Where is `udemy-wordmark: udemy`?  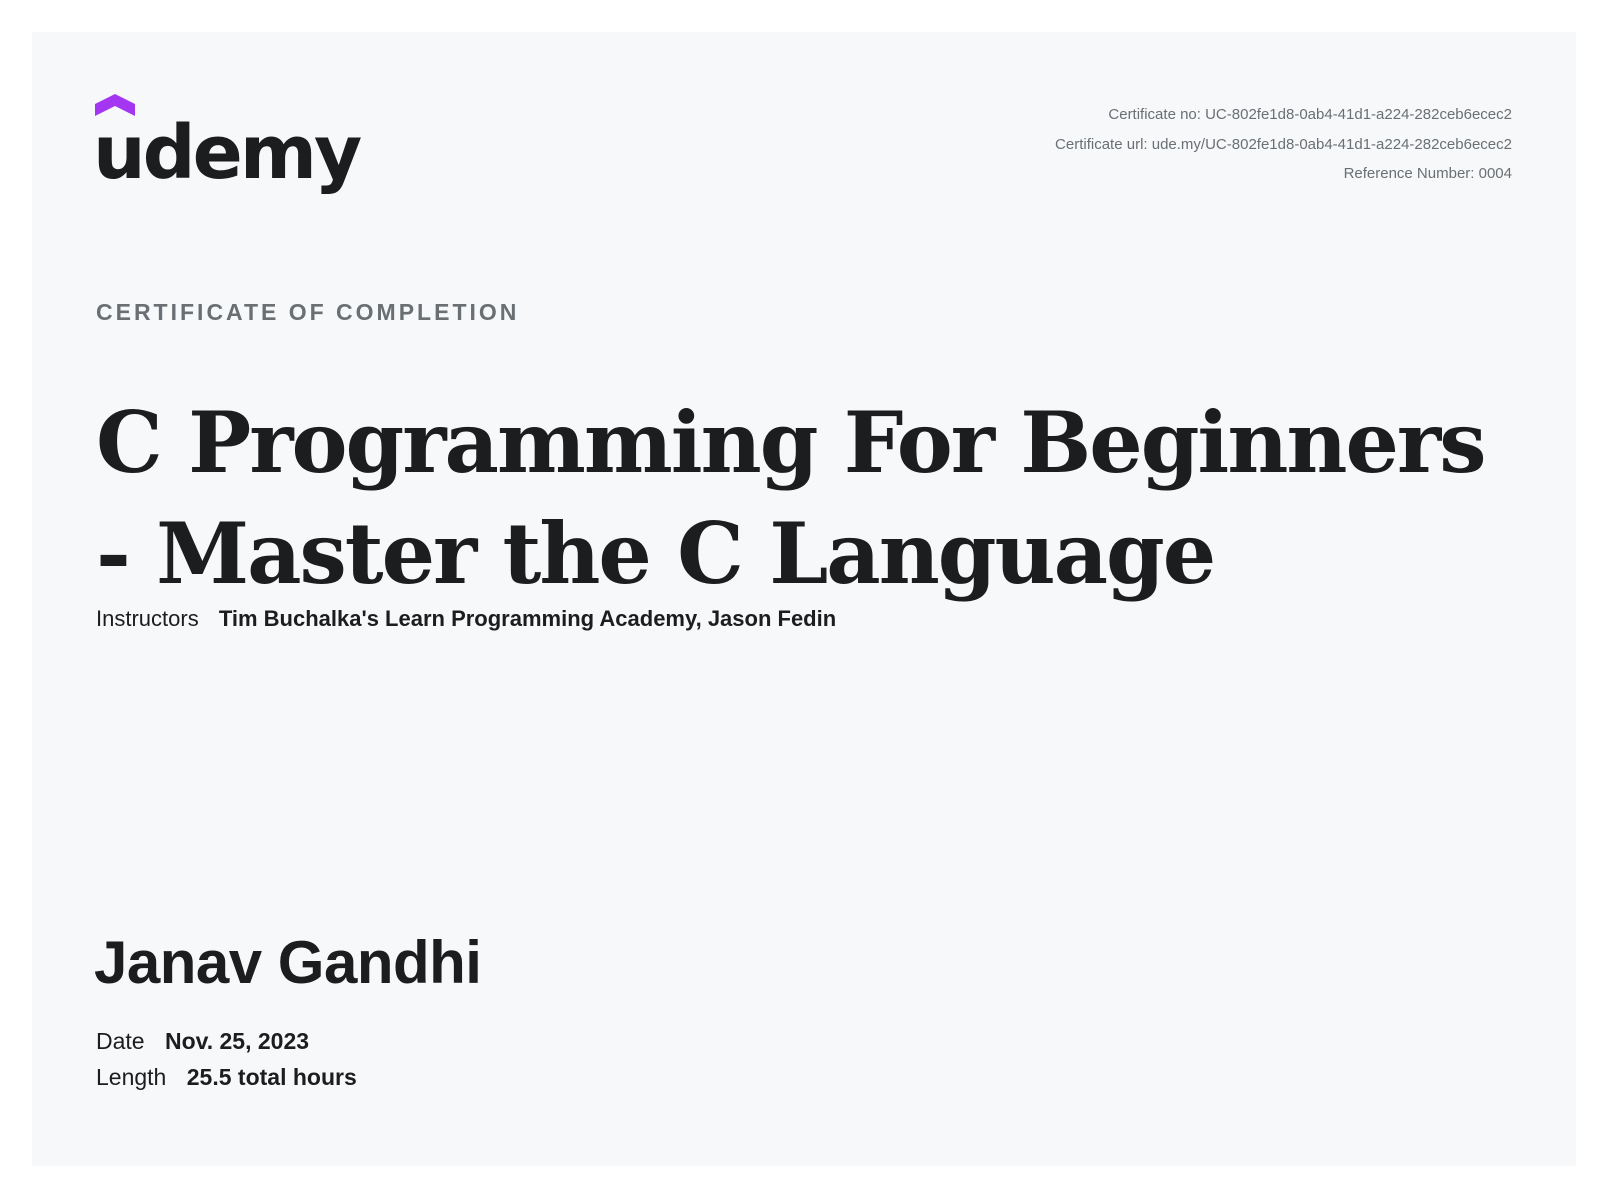
udemy-wordmark: udemy is located at coordinates (227, 153).